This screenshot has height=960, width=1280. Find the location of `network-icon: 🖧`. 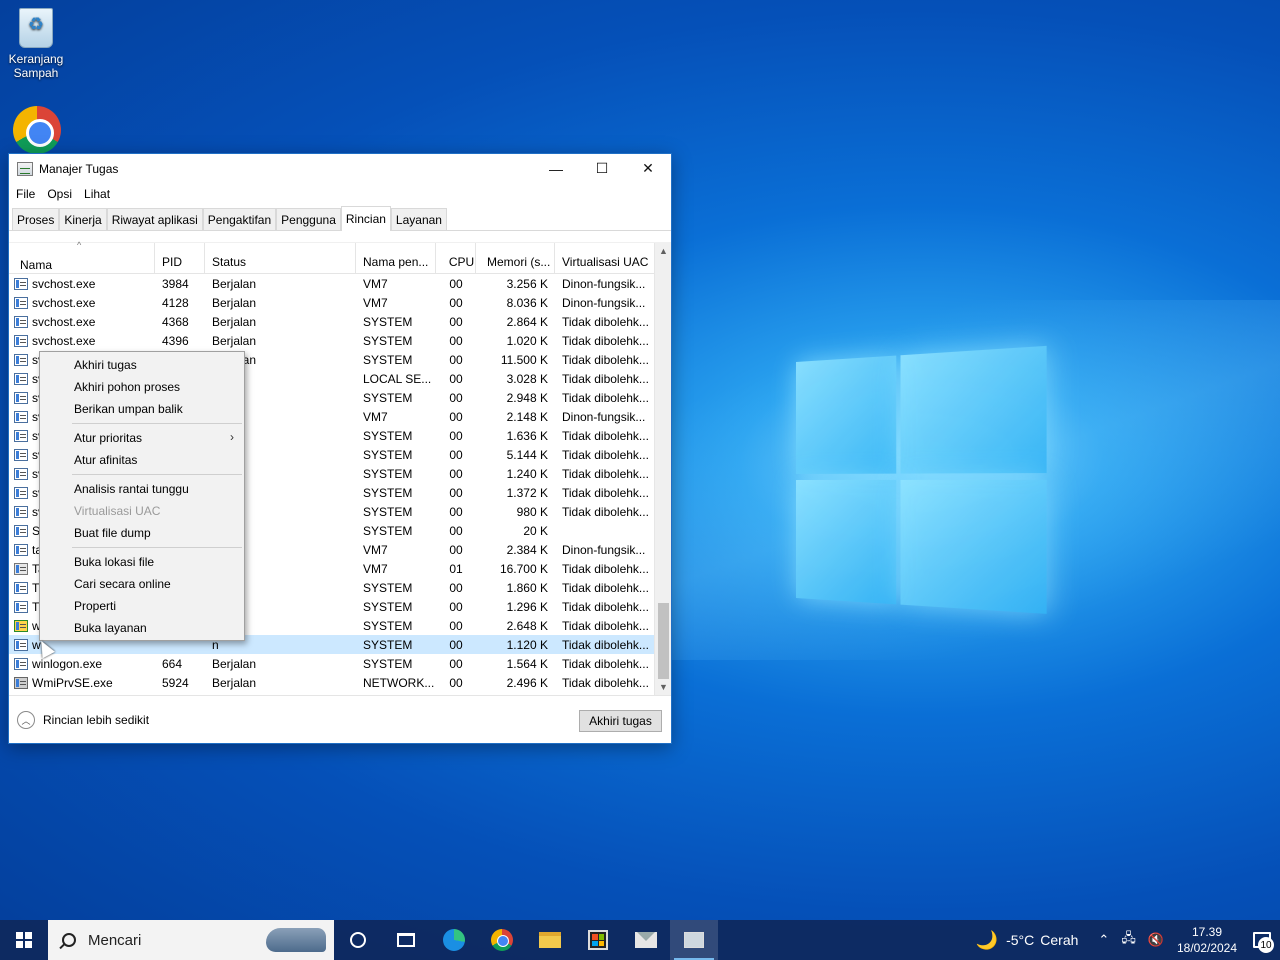

network-icon: 🖧 is located at coordinates (1128, 940).